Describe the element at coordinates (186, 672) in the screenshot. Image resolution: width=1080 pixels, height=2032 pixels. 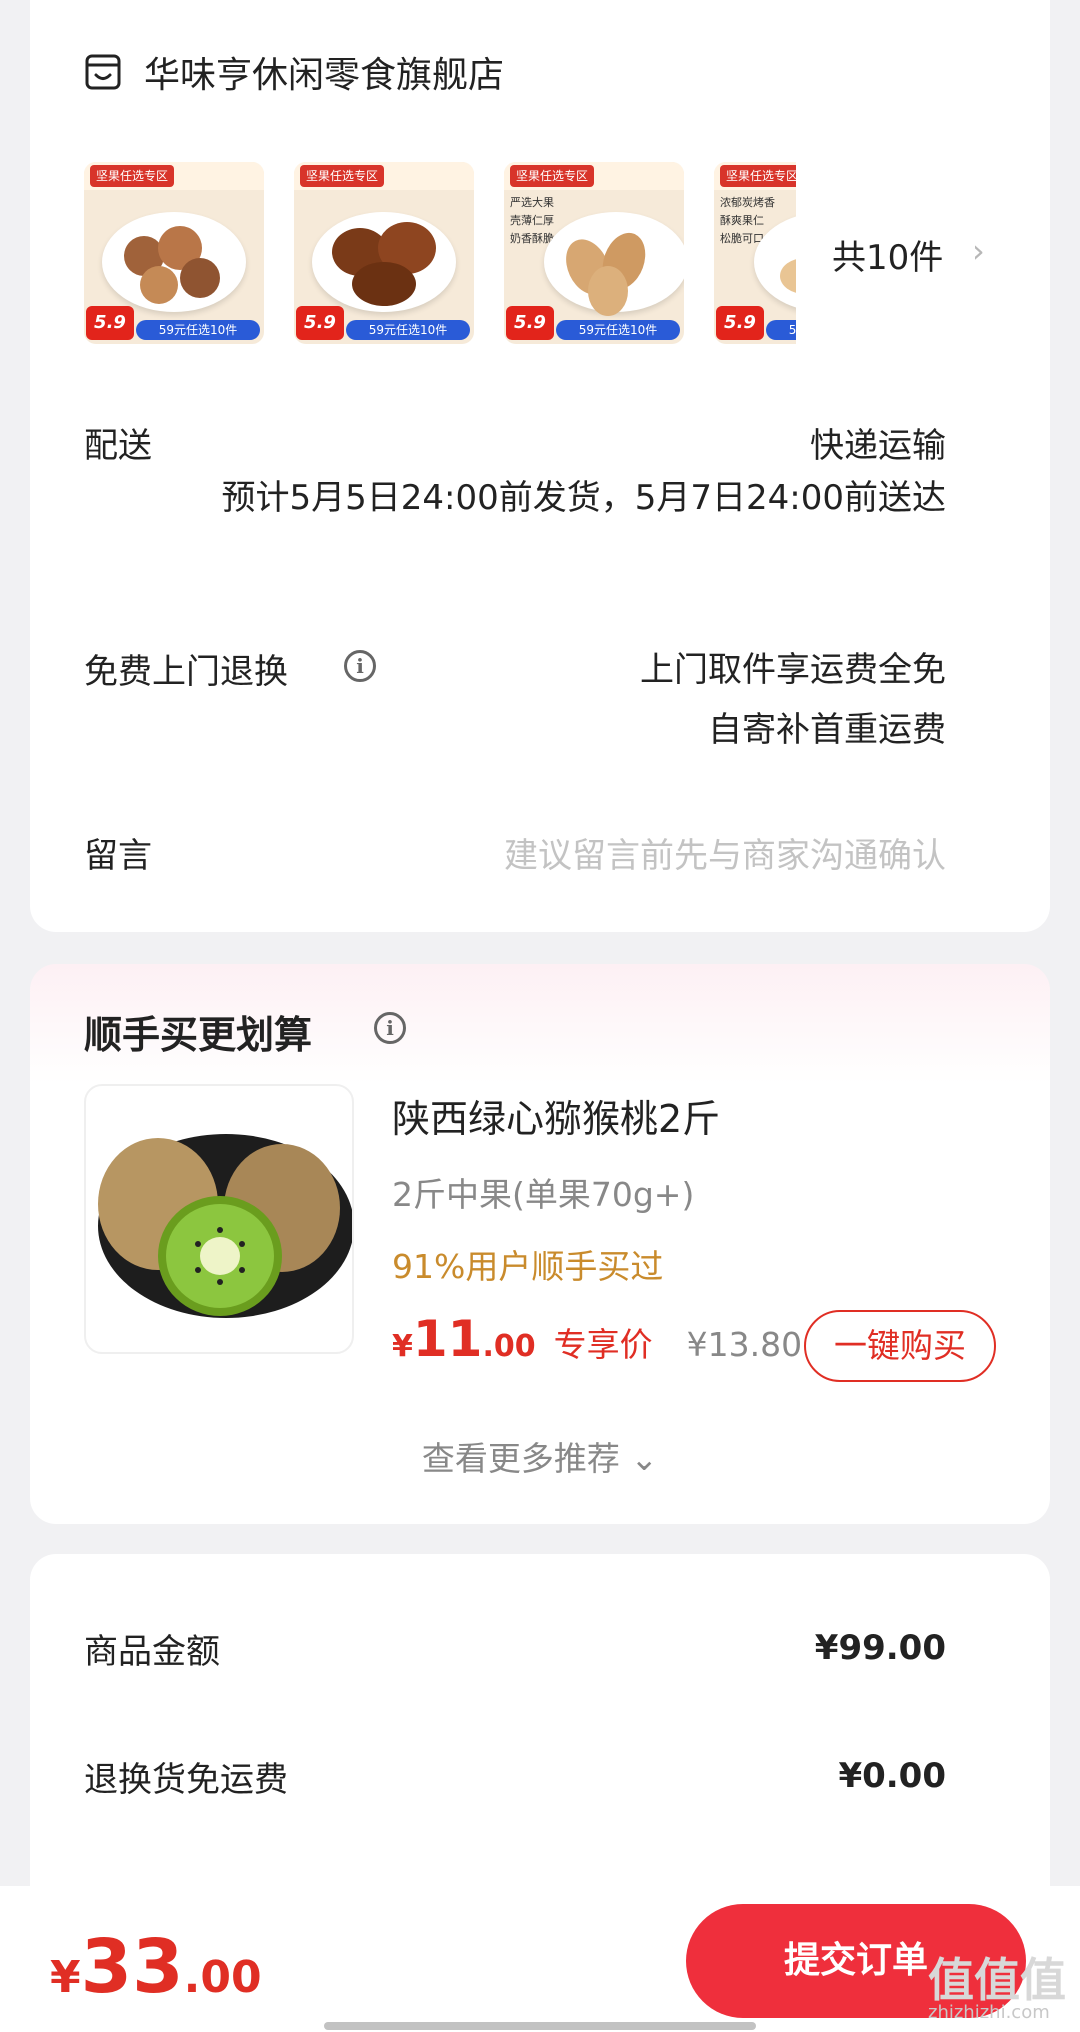
I see `free-return-label: 免费上门退换` at that location.